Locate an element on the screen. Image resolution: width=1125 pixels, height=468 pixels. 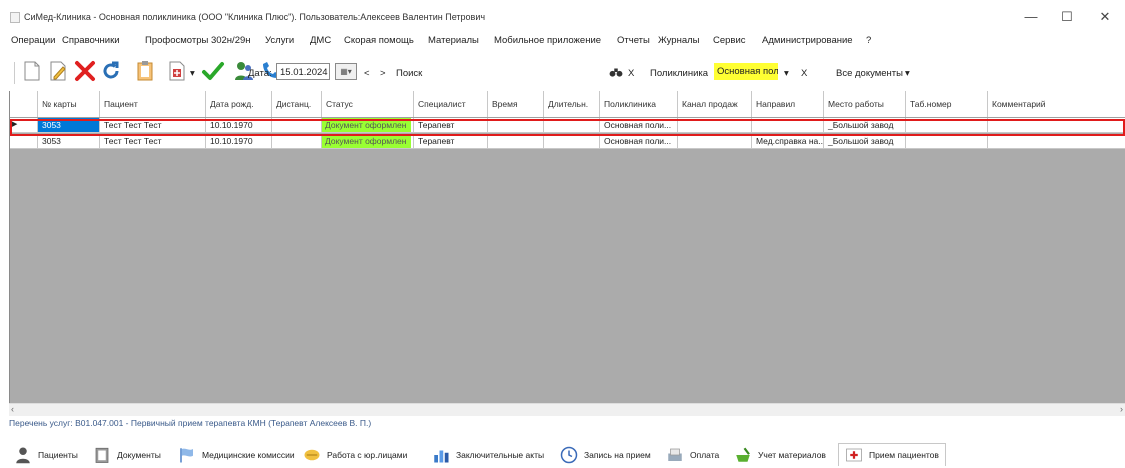
prev-date-button: < is located at coordinates (367, 73).